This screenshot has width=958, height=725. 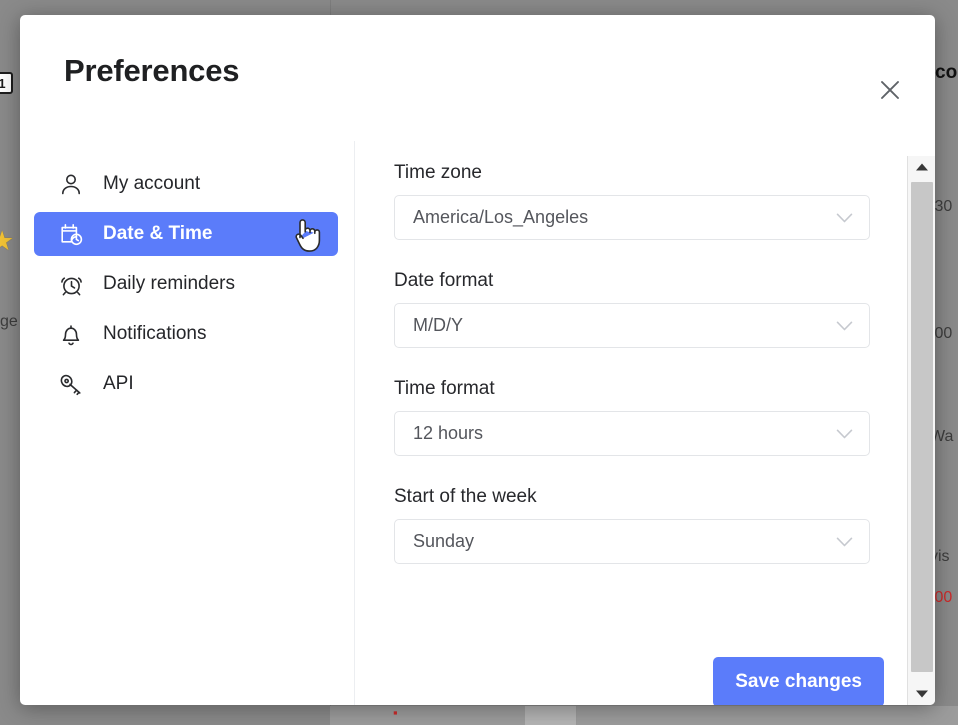 I want to click on vertical-scrollbar, so click(x=921, y=430).